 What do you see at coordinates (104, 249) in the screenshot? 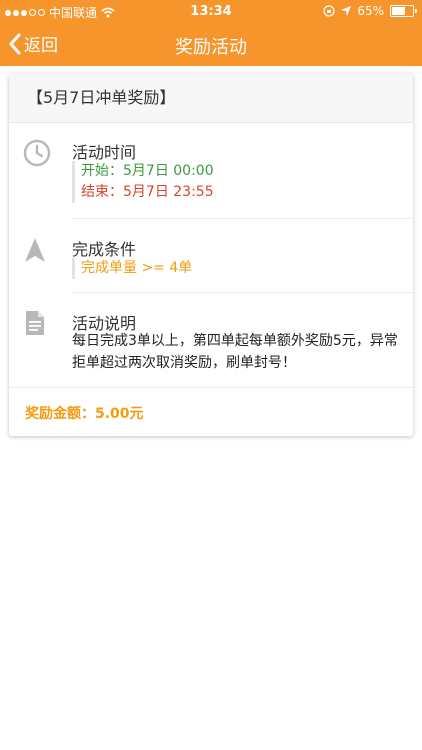
I see `condition-section-label: 完成条件` at bounding box center [104, 249].